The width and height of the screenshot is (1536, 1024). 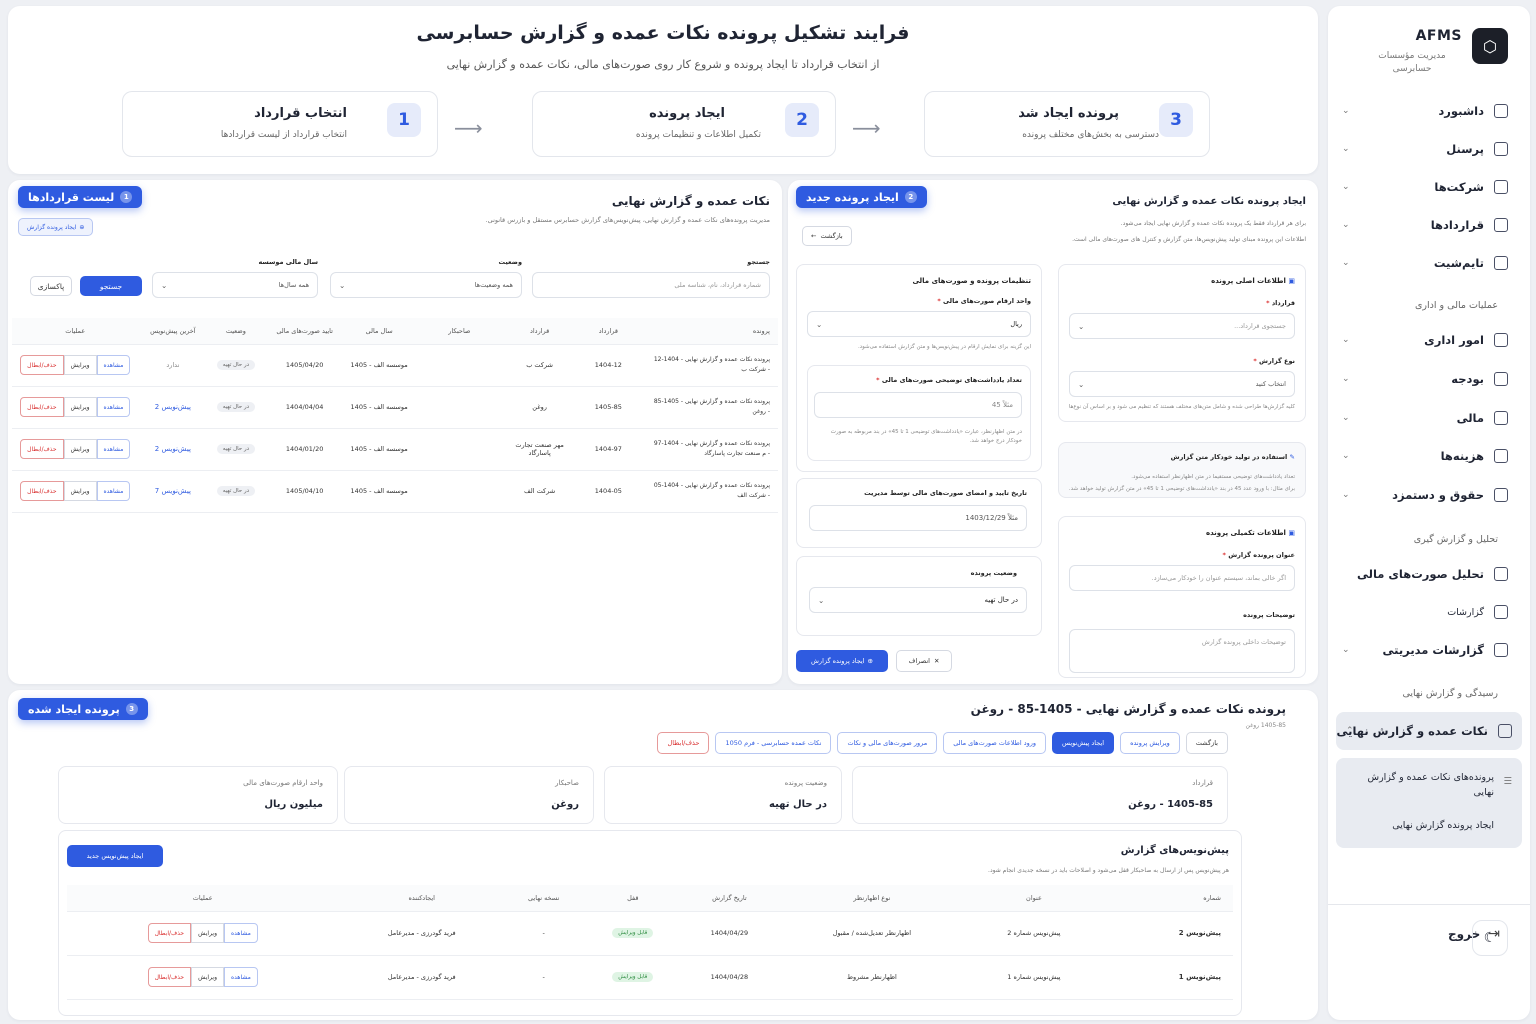 I want to click on budget-icon, so click(x=1501, y=378).